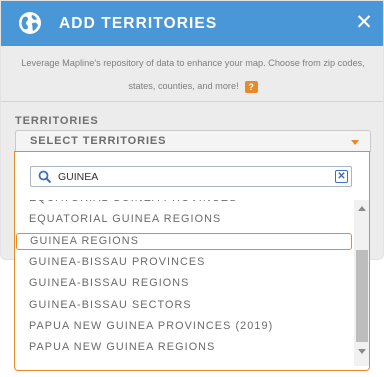 Image resolution: width=384 pixels, height=377 pixels. I want to click on result-item: EQUATORIAL GUINEA REGIONS, so click(184, 219).